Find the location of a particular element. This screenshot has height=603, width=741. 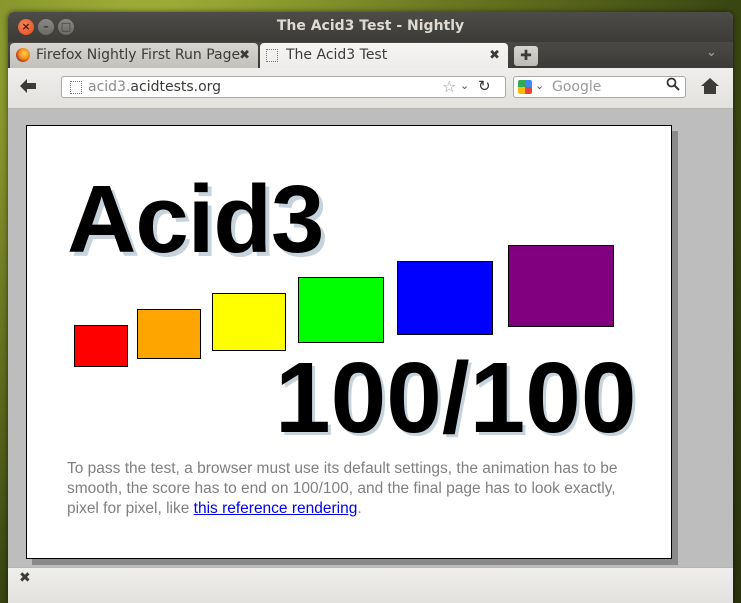

bookmark-star-icon: ☆ is located at coordinates (449, 86).